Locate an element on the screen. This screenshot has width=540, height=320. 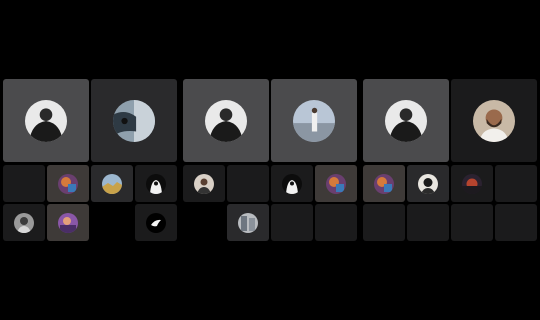
person-standing-avatar is located at coordinates (314, 120).